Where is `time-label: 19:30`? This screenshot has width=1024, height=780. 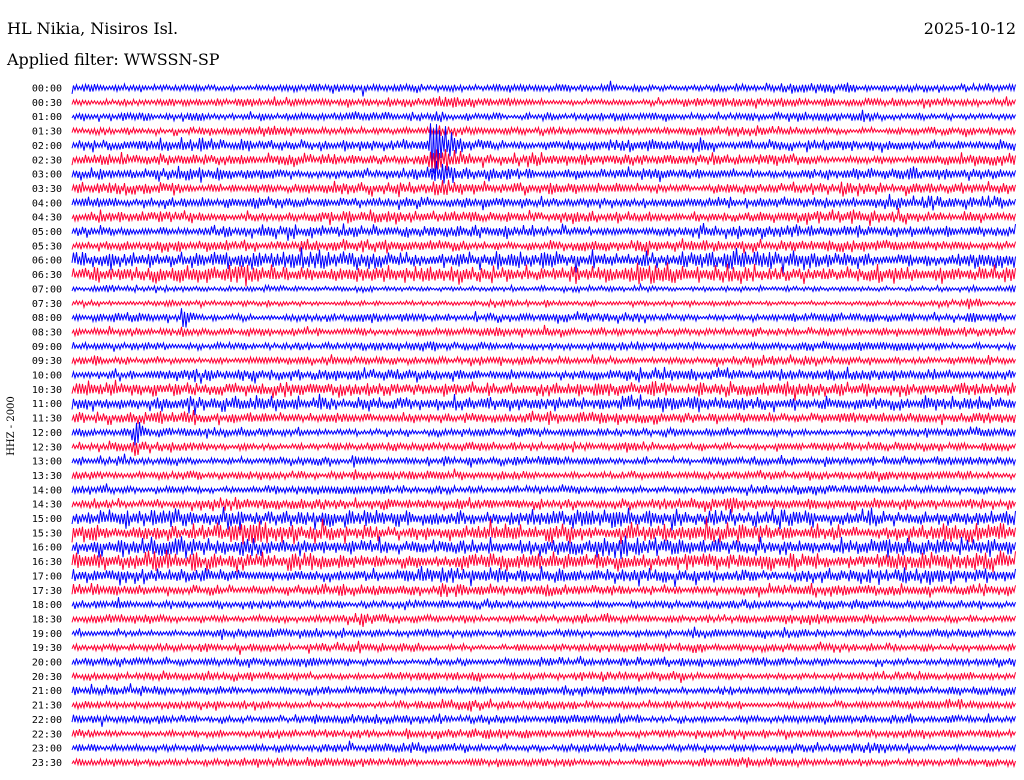 time-label: 19:30 is located at coordinates (47, 648).